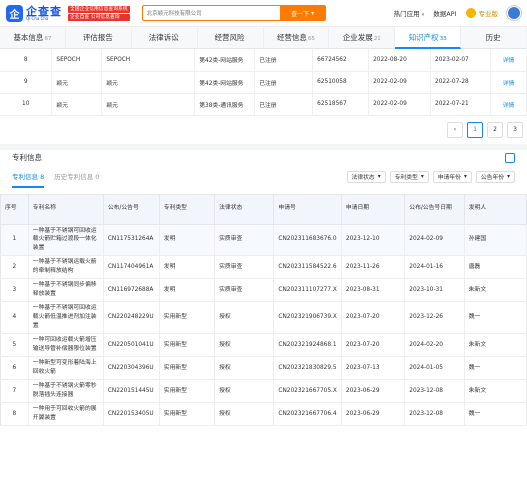  Describe the element at coordinates (231, 37) in the screenshot. I see `tab-risk: 经营风险` at that location.